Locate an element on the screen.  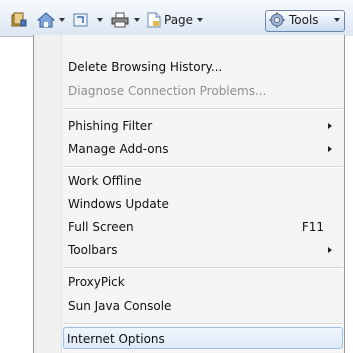
menu-item-label: Sun Java Console is located at coordinates (120, 306).